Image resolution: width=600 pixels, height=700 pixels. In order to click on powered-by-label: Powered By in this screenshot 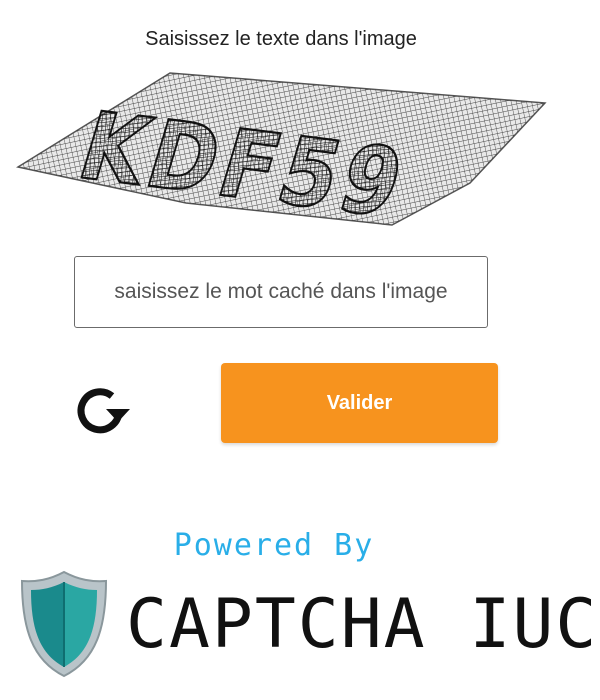, I will do `click(274, 545)`.